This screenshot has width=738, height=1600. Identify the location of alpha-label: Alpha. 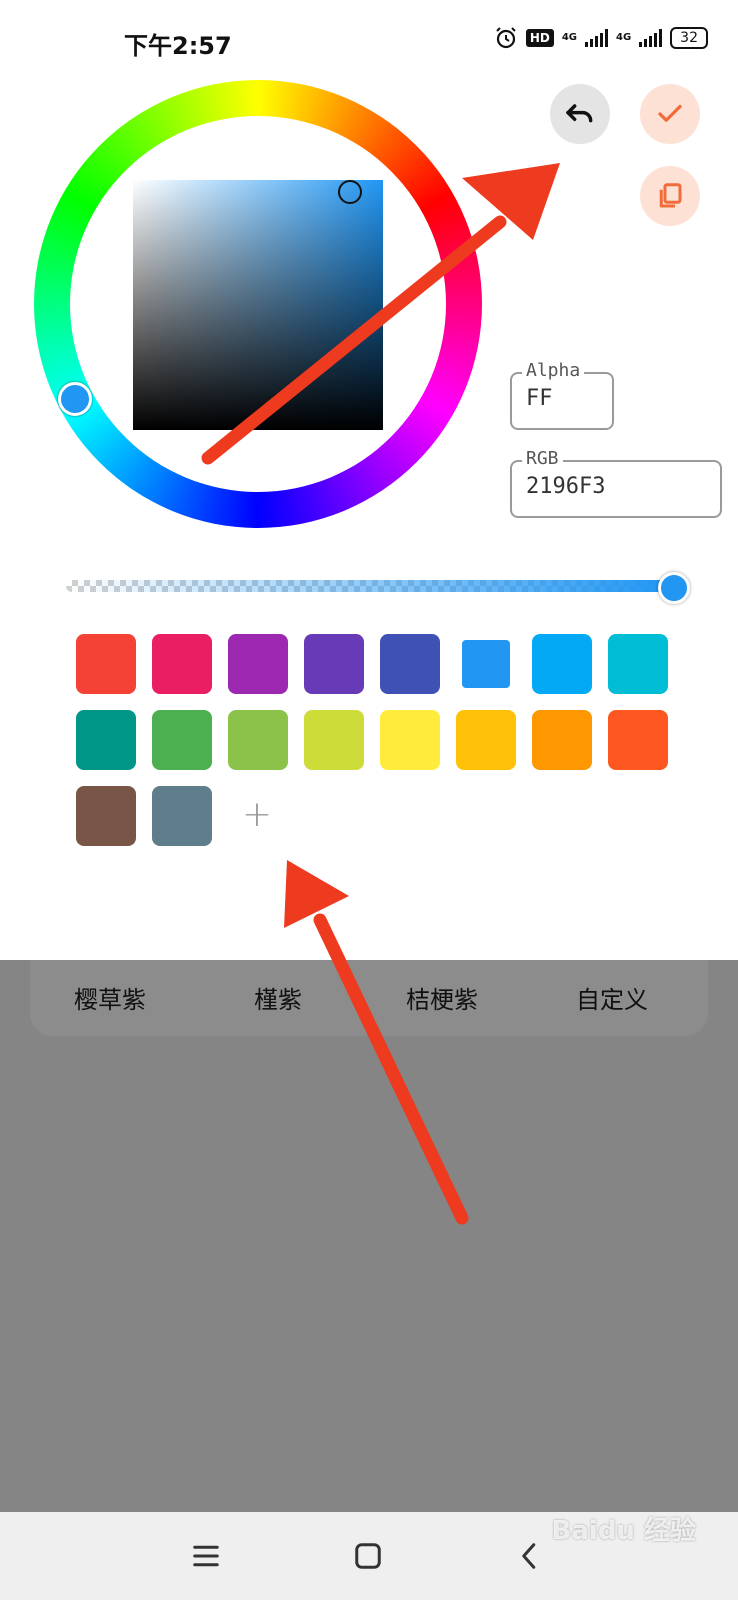
(553, 370).